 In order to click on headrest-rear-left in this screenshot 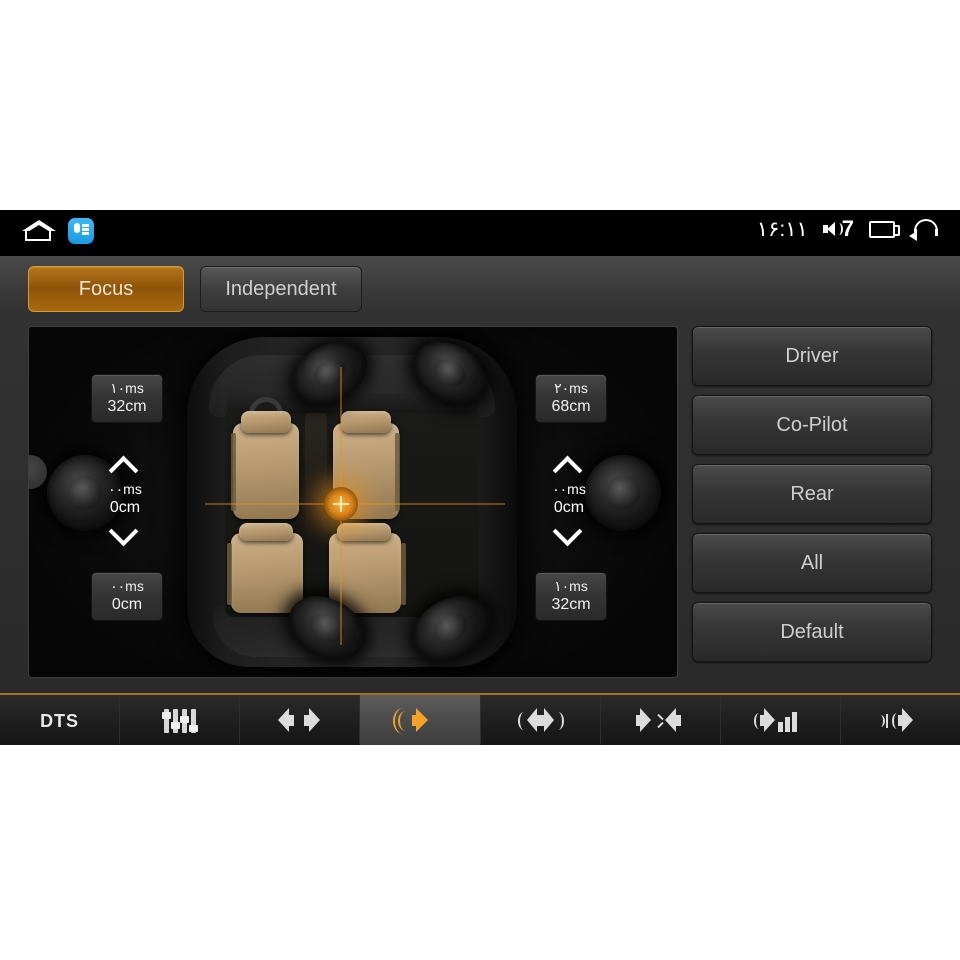, I will do `click(266, 532)`.